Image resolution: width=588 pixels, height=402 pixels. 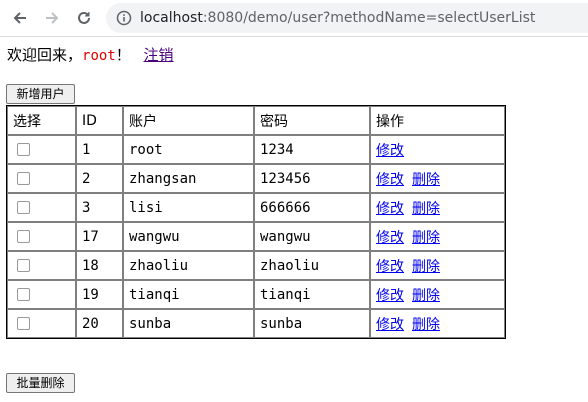 I want to click on account-cell: zhaoliu, so click(x=188, y=265).